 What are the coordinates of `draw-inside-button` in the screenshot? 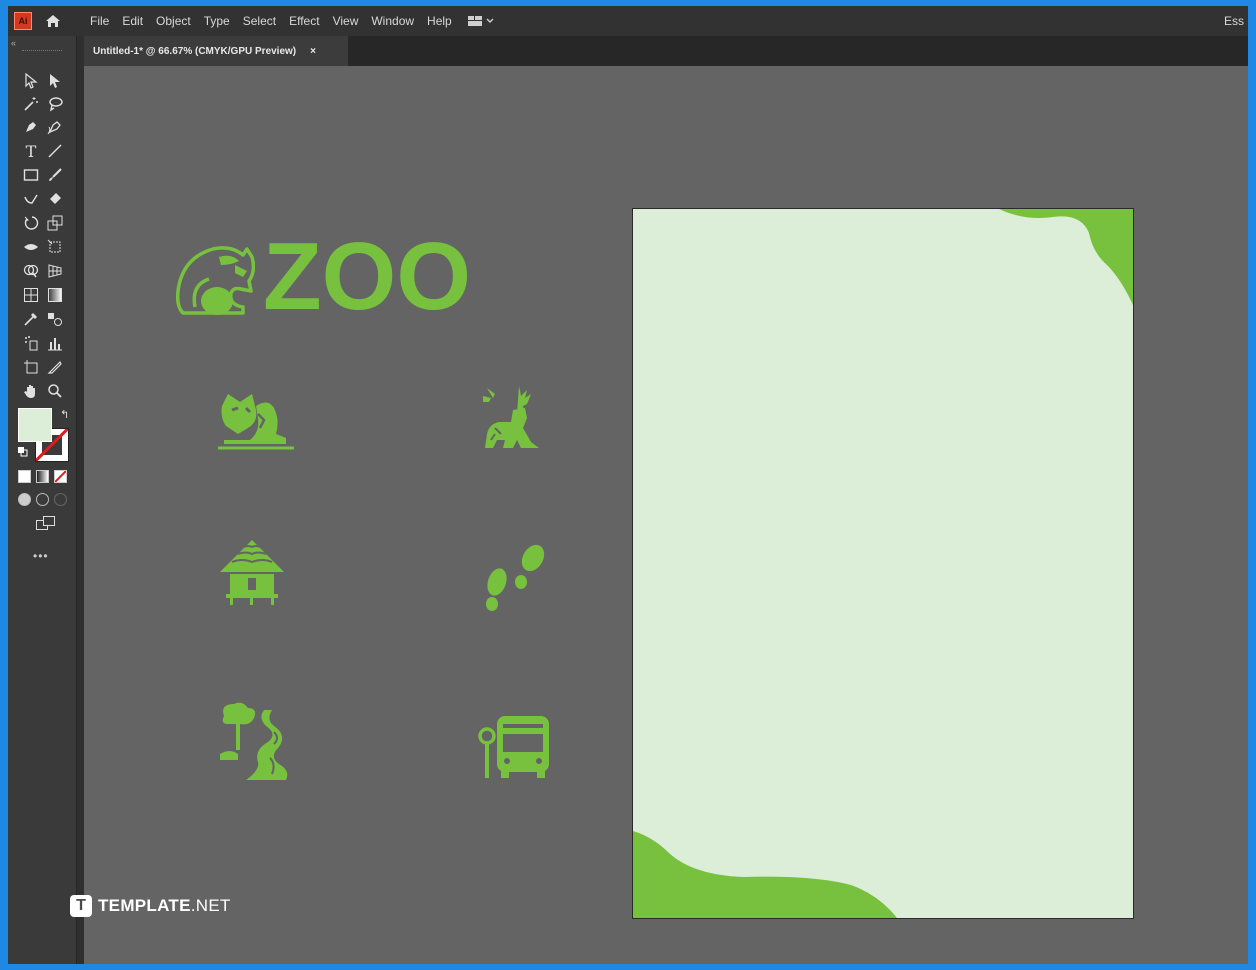 It's located at (60, 499).